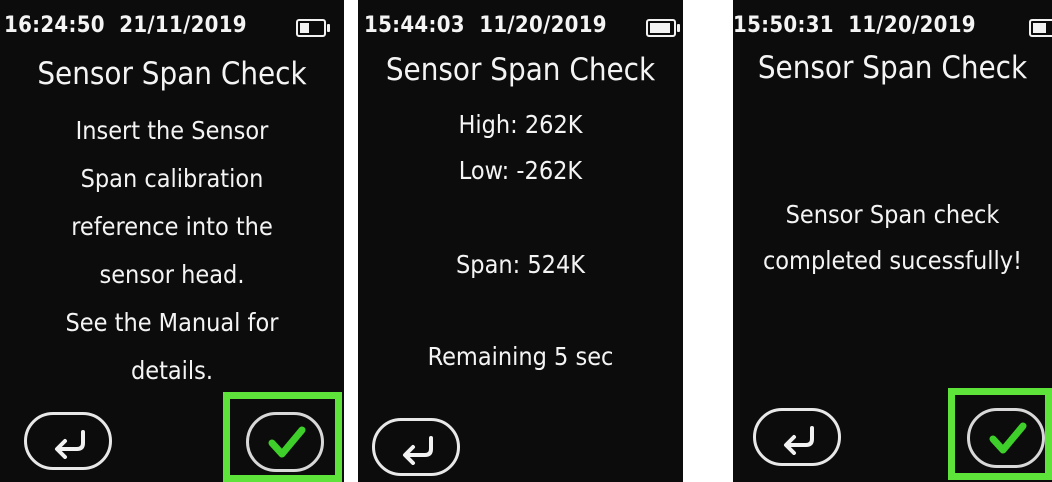 Image resolution: width=1052 pixels, height=482 pixels. I want to click on instruction-line-4: sensor head., so click(172, 274).